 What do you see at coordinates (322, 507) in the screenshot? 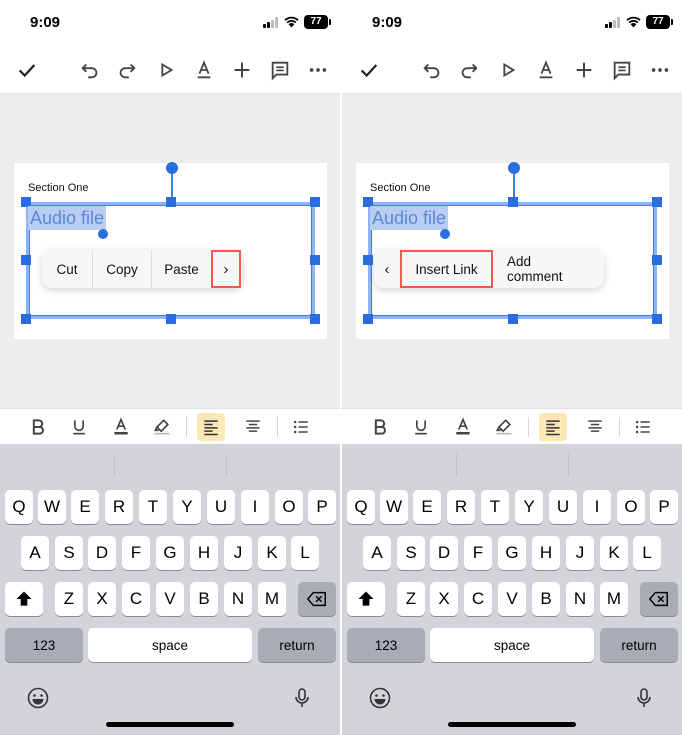
I see `key-p: P` at bounding box center [322, 507].